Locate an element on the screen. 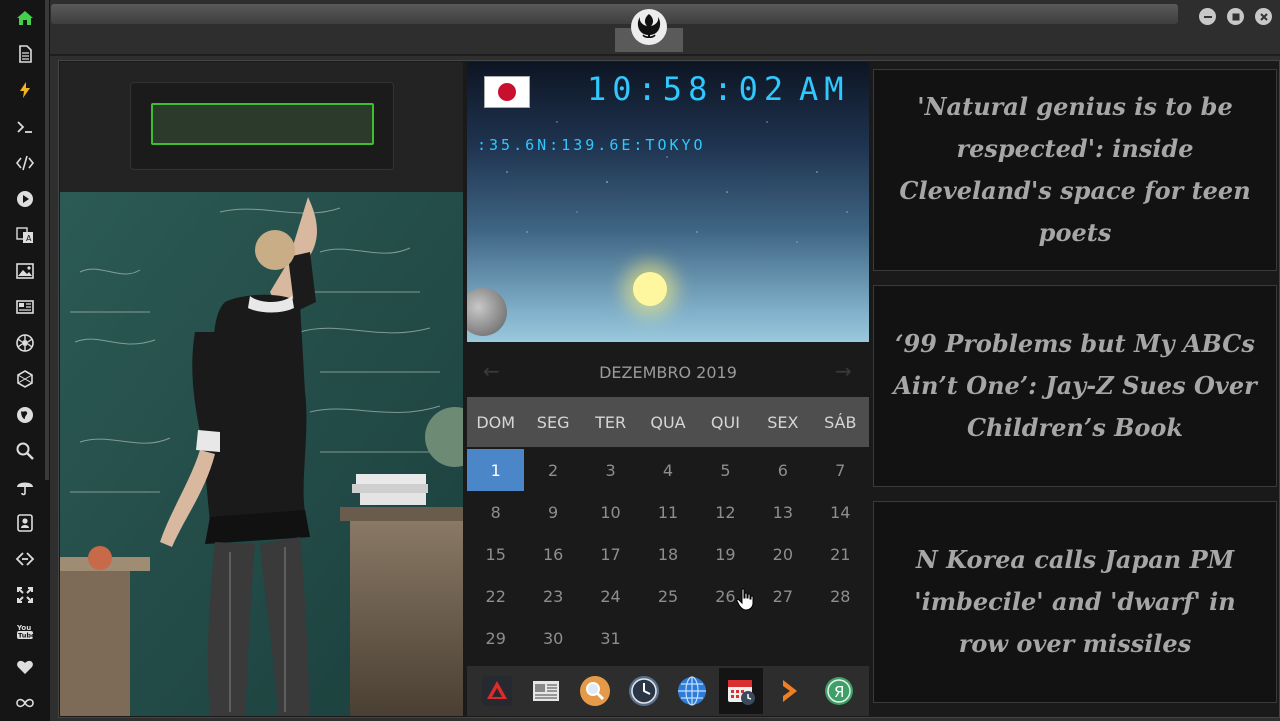 The width and height of the screenshot is (1280, 721). address-bar is located at coordinates (614, 14).